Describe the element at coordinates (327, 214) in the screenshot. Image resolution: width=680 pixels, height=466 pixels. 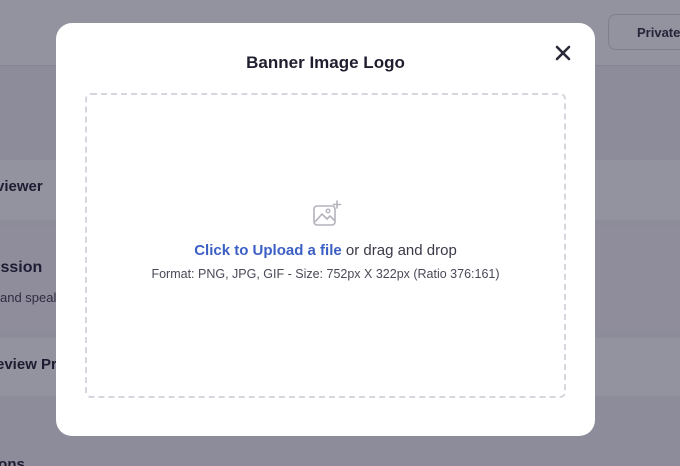
I see `image-add-icon` at that location.